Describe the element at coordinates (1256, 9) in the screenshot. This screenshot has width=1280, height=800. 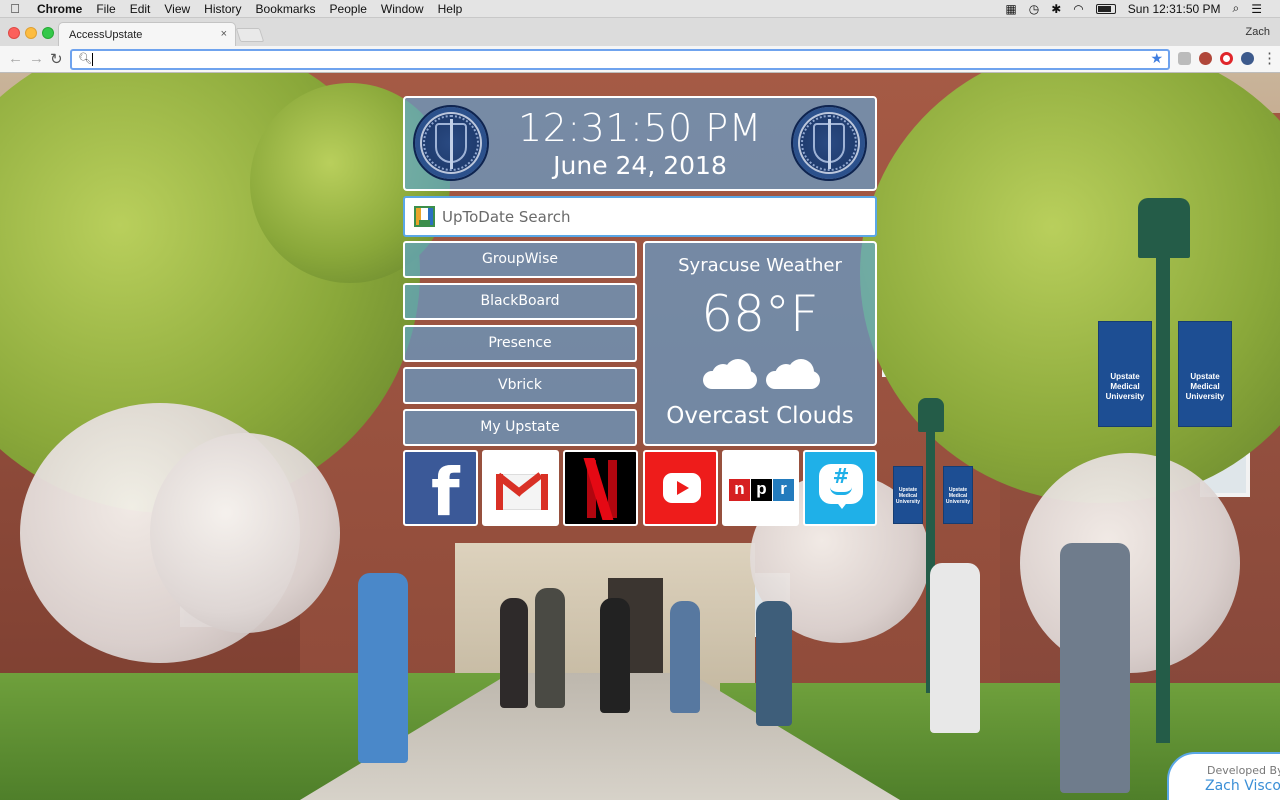
I see `notification-center-icon: ☰` at that location.